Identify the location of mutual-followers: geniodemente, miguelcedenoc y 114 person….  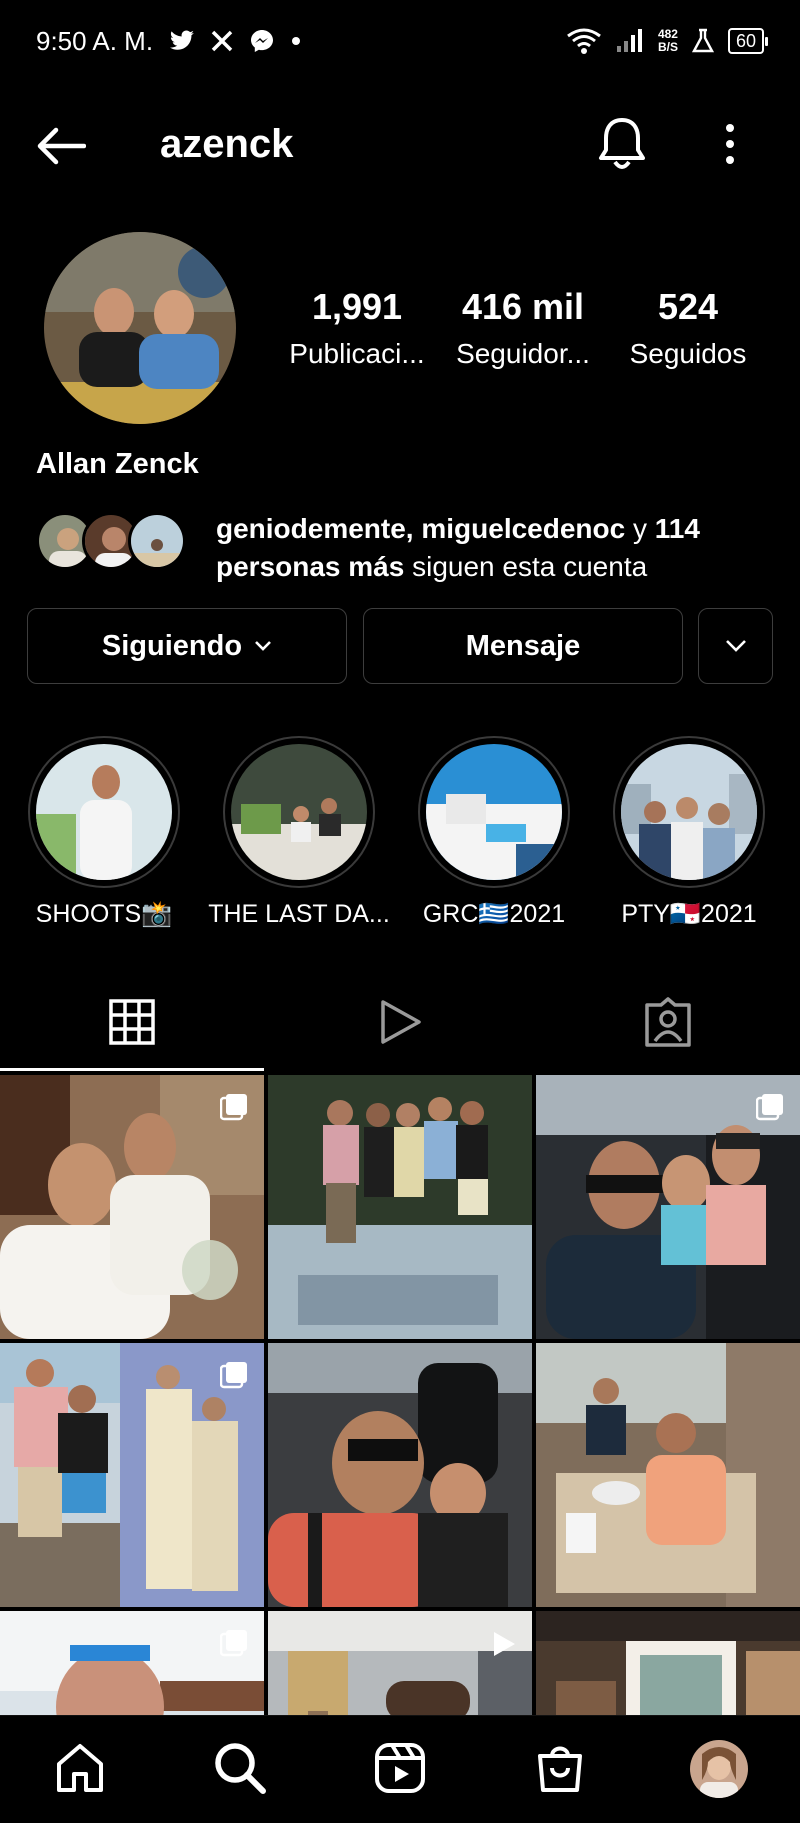
(406, 548).